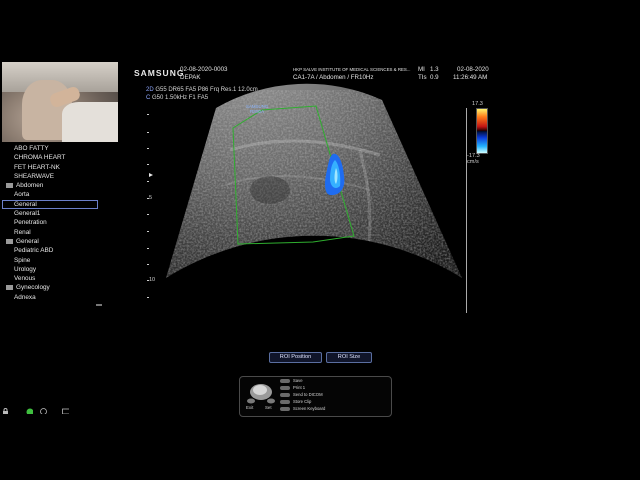 Image resolution: width=640 pixels, height=480 pixels. I want to click on preset-item: Adnexa, so click(52, 297).